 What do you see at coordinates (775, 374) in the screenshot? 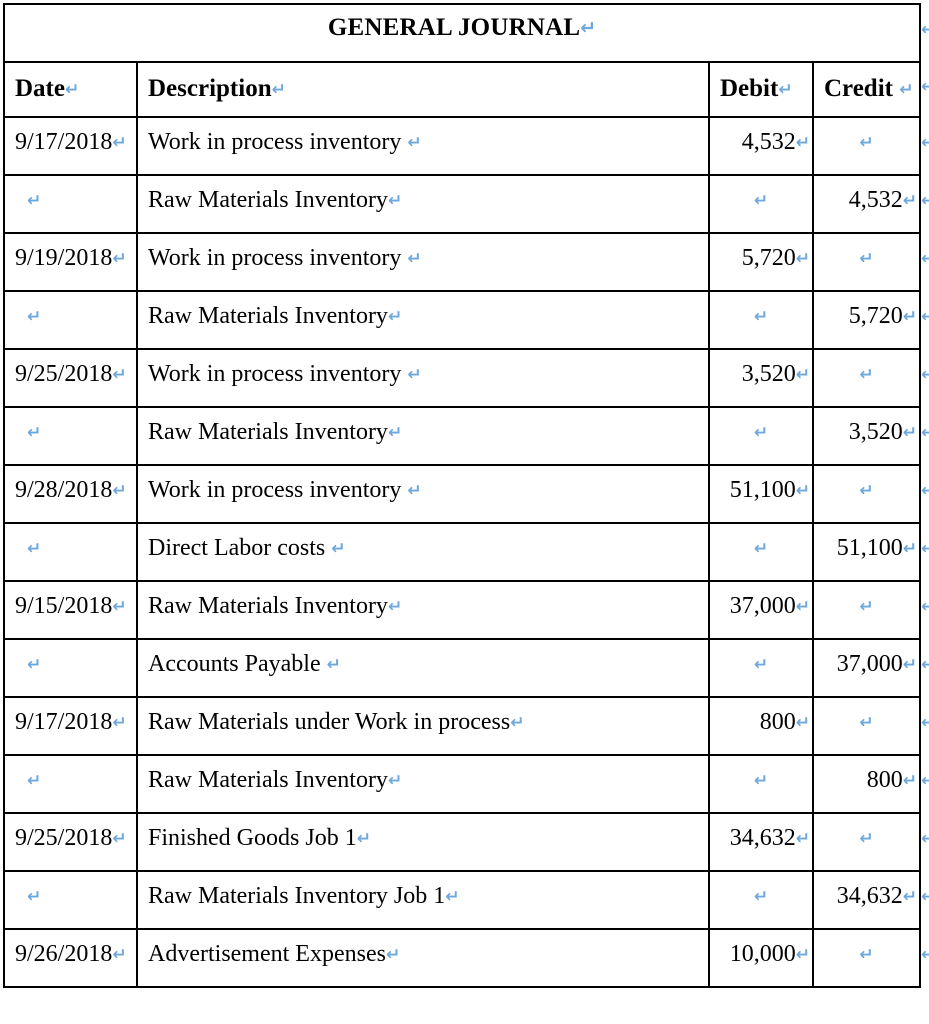
I see `cell-value: 3,520↵` at bounding box center [775, 374].